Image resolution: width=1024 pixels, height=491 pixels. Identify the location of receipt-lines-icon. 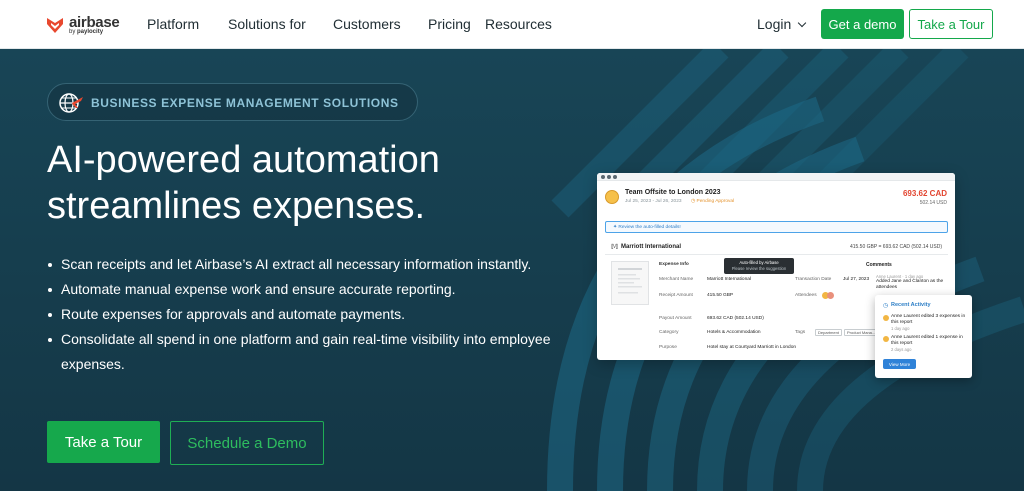
(630, 281).